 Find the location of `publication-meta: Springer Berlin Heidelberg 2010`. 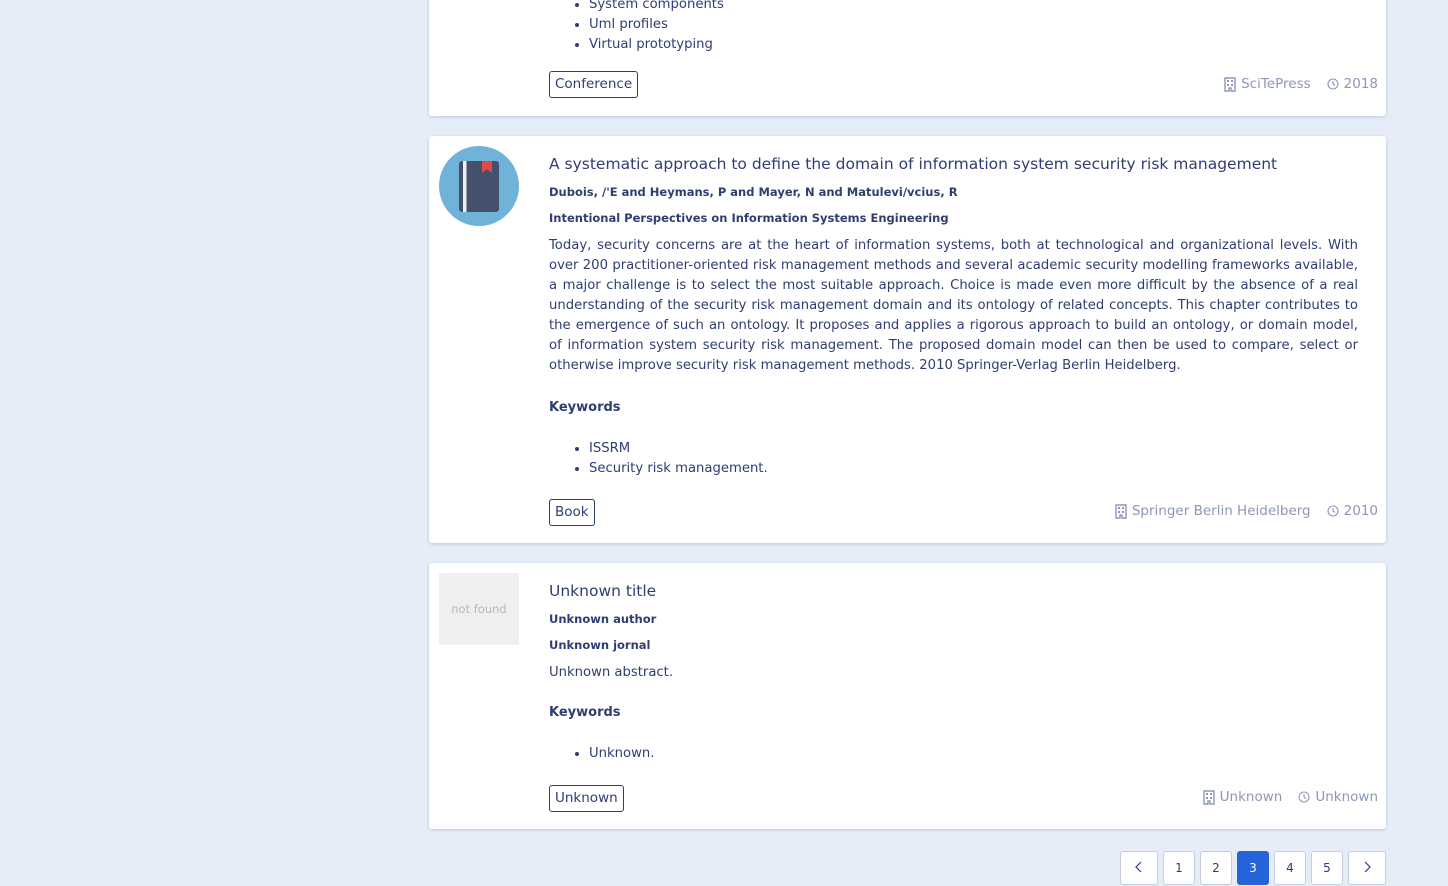

publication-meta: Springer Berlin Heidelberg 2010 is located at coordinates (1246, 511).